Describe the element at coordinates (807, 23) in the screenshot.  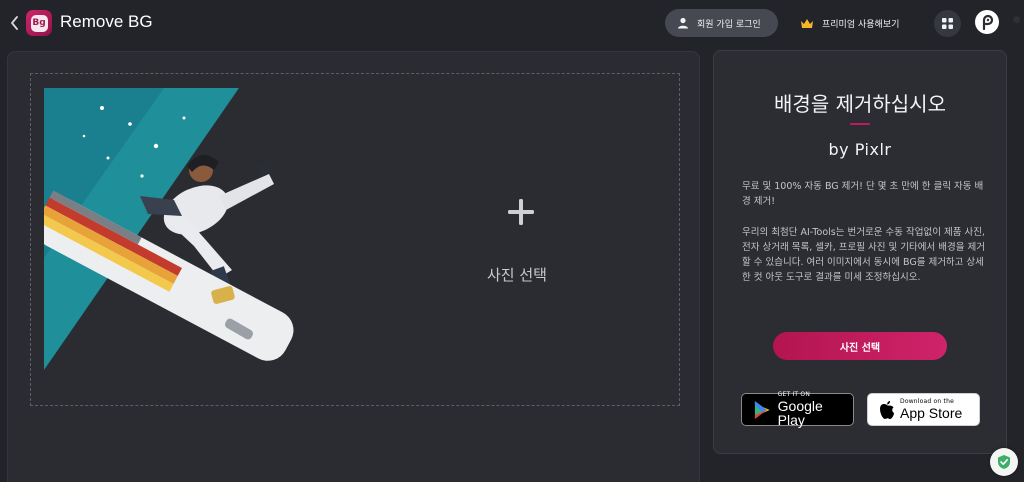
I see `crown-icon` at that location.